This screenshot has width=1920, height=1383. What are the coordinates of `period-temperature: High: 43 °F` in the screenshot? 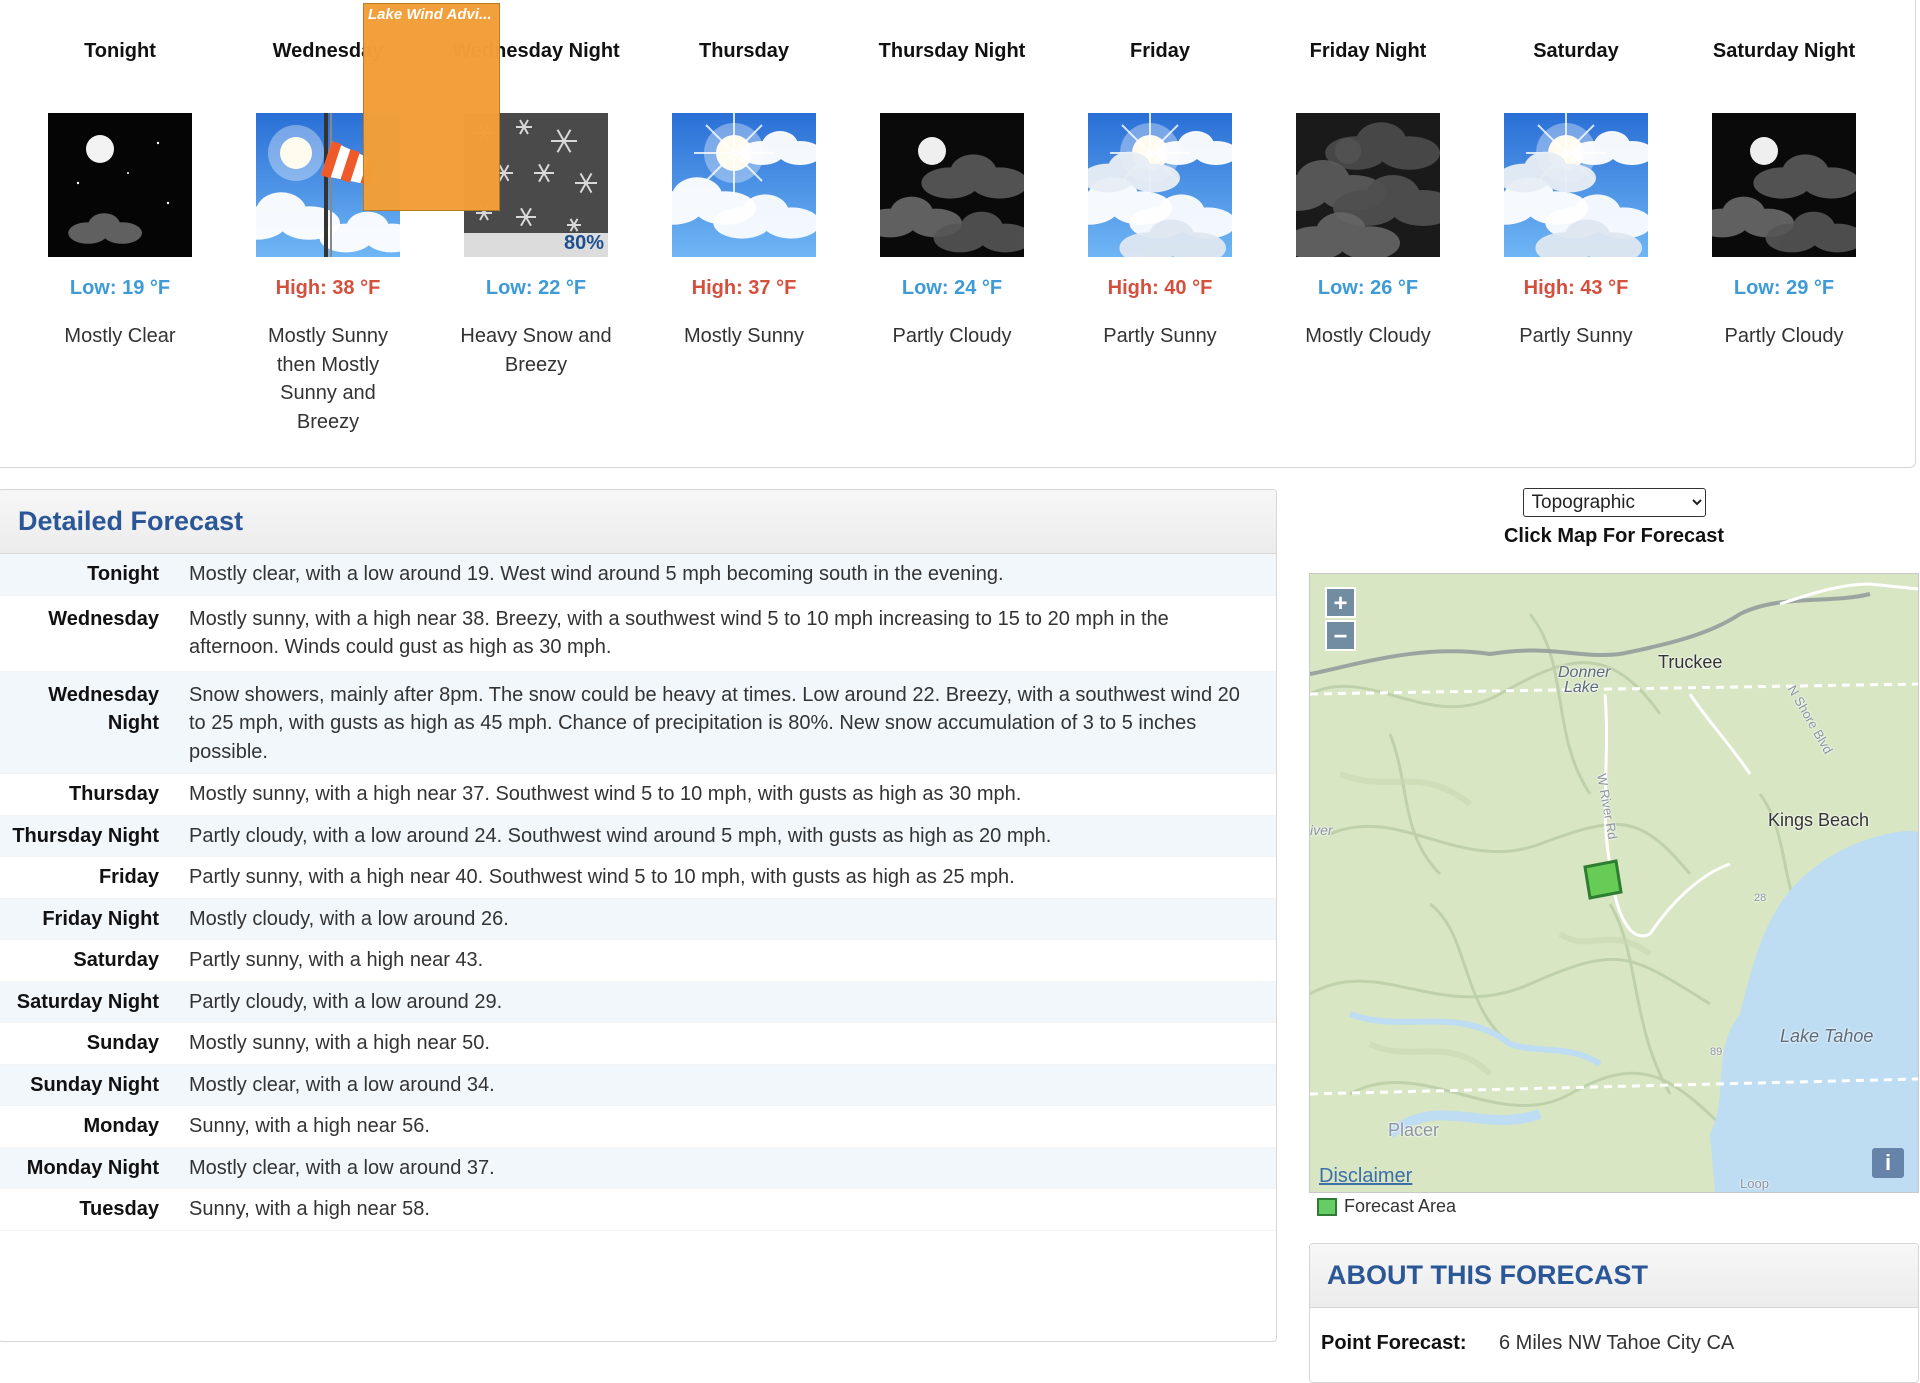 It's located at (1576, 288).